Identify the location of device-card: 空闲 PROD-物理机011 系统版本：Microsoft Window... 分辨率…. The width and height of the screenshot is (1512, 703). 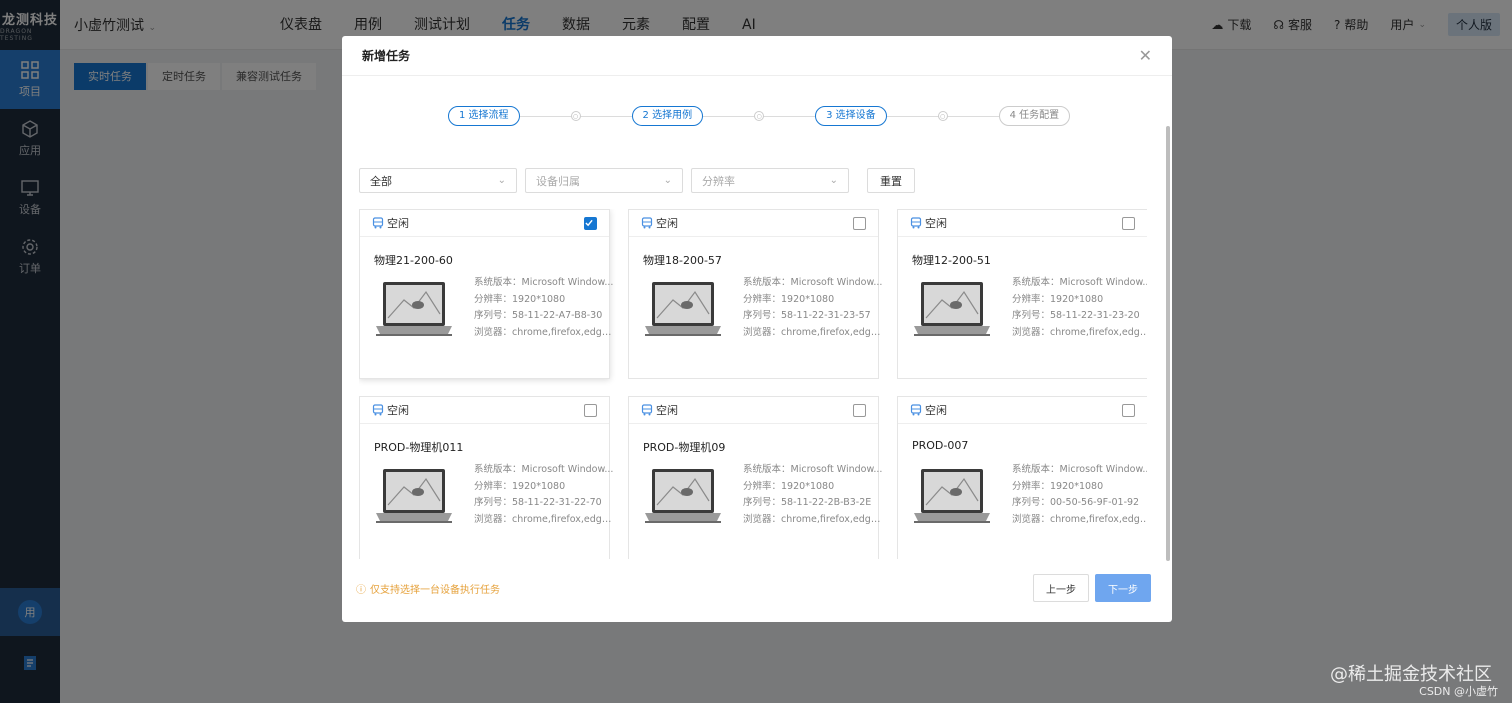
(486, 477).